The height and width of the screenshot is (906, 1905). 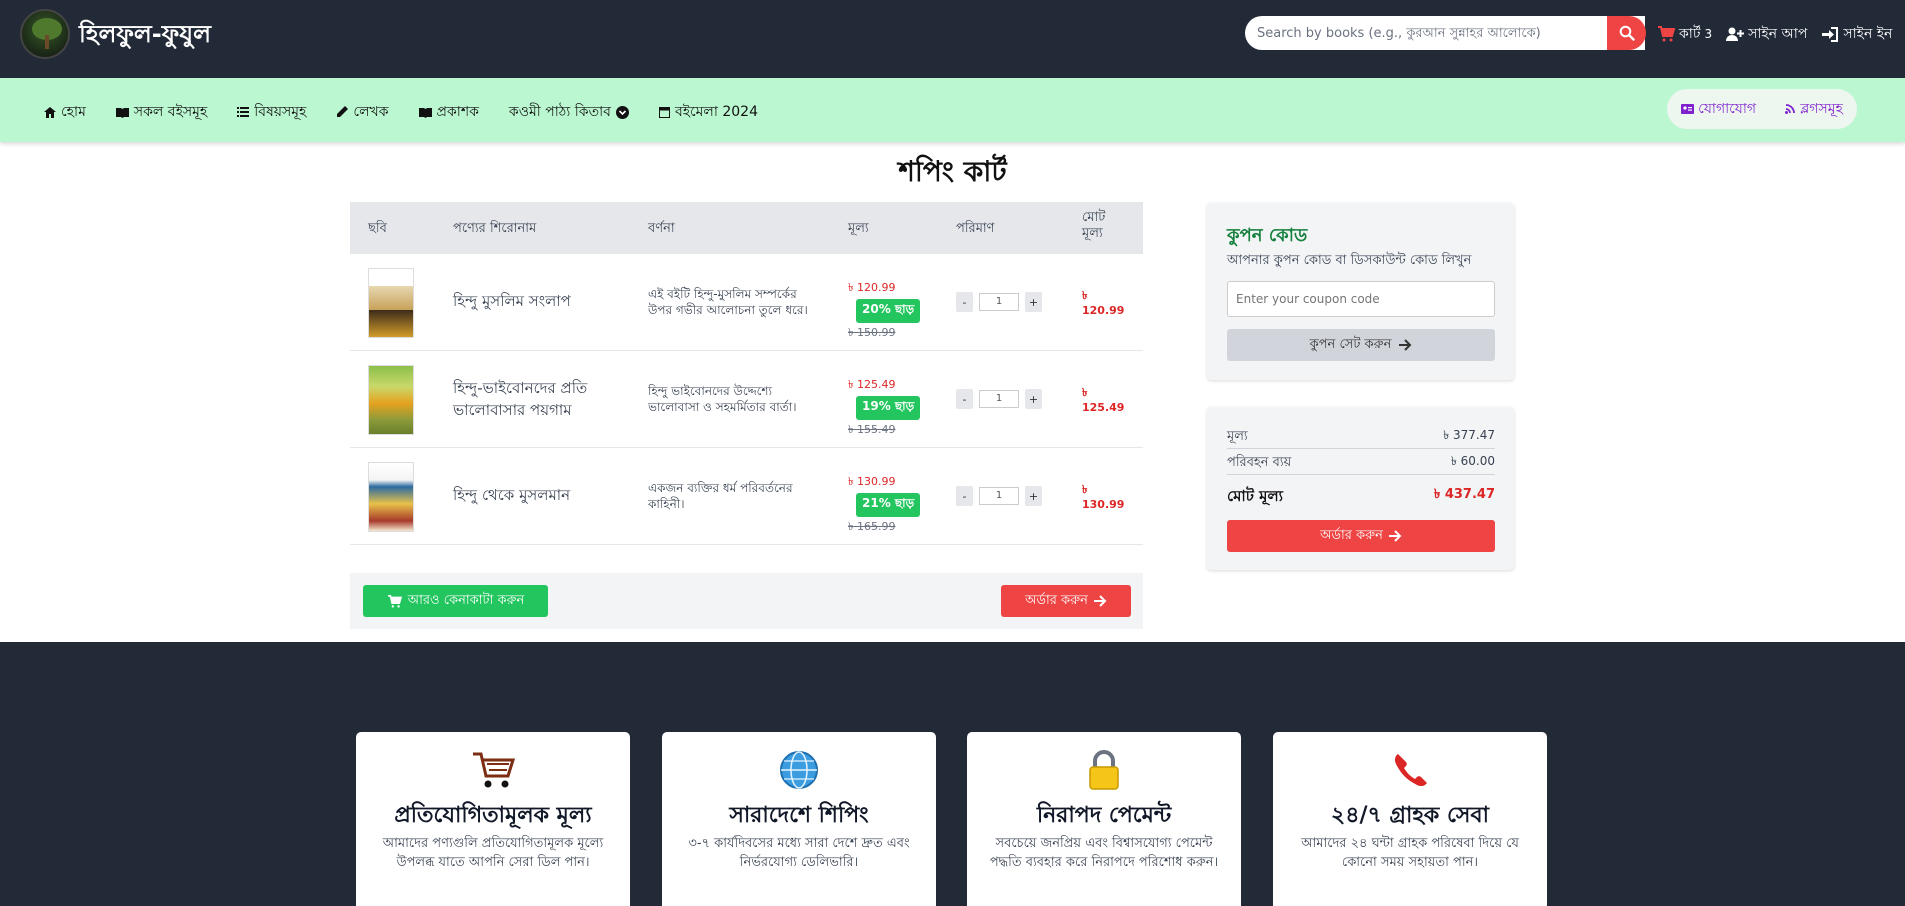 I want to click on apply-coupon-button: কুপন সেট করুন, so click(x=1361, y=345).